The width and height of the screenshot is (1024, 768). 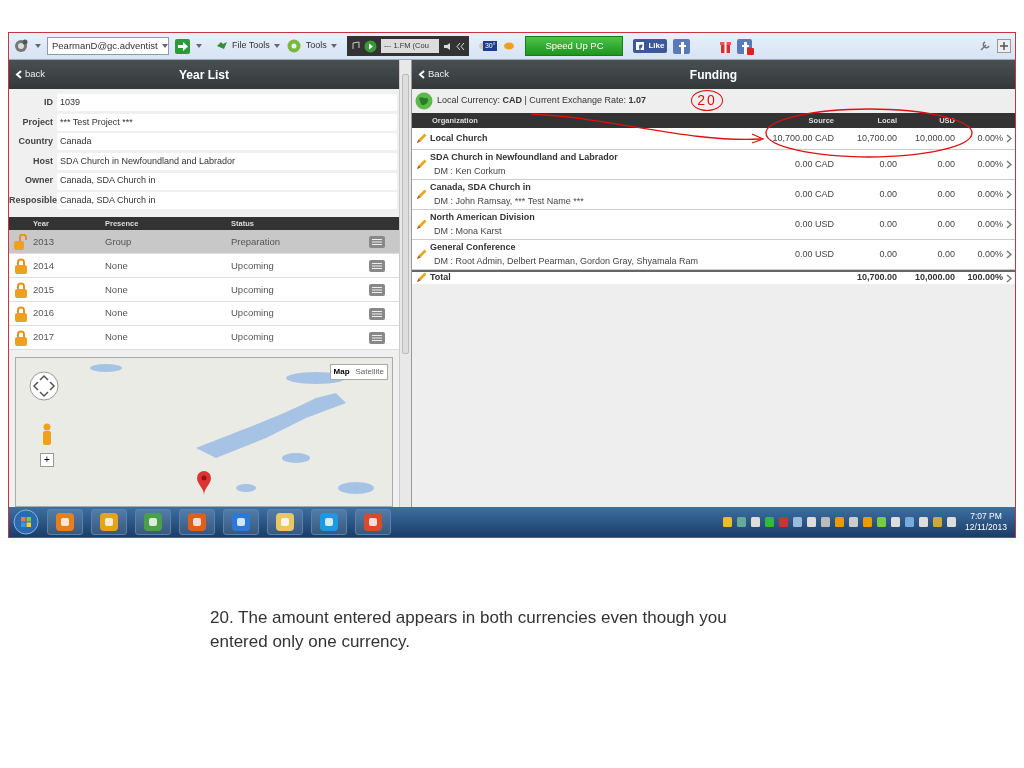 What do you see at coordinates (119, 241) in the screenshot?
I see `presence-cell-text: Group` at bounding box center [119, 241].